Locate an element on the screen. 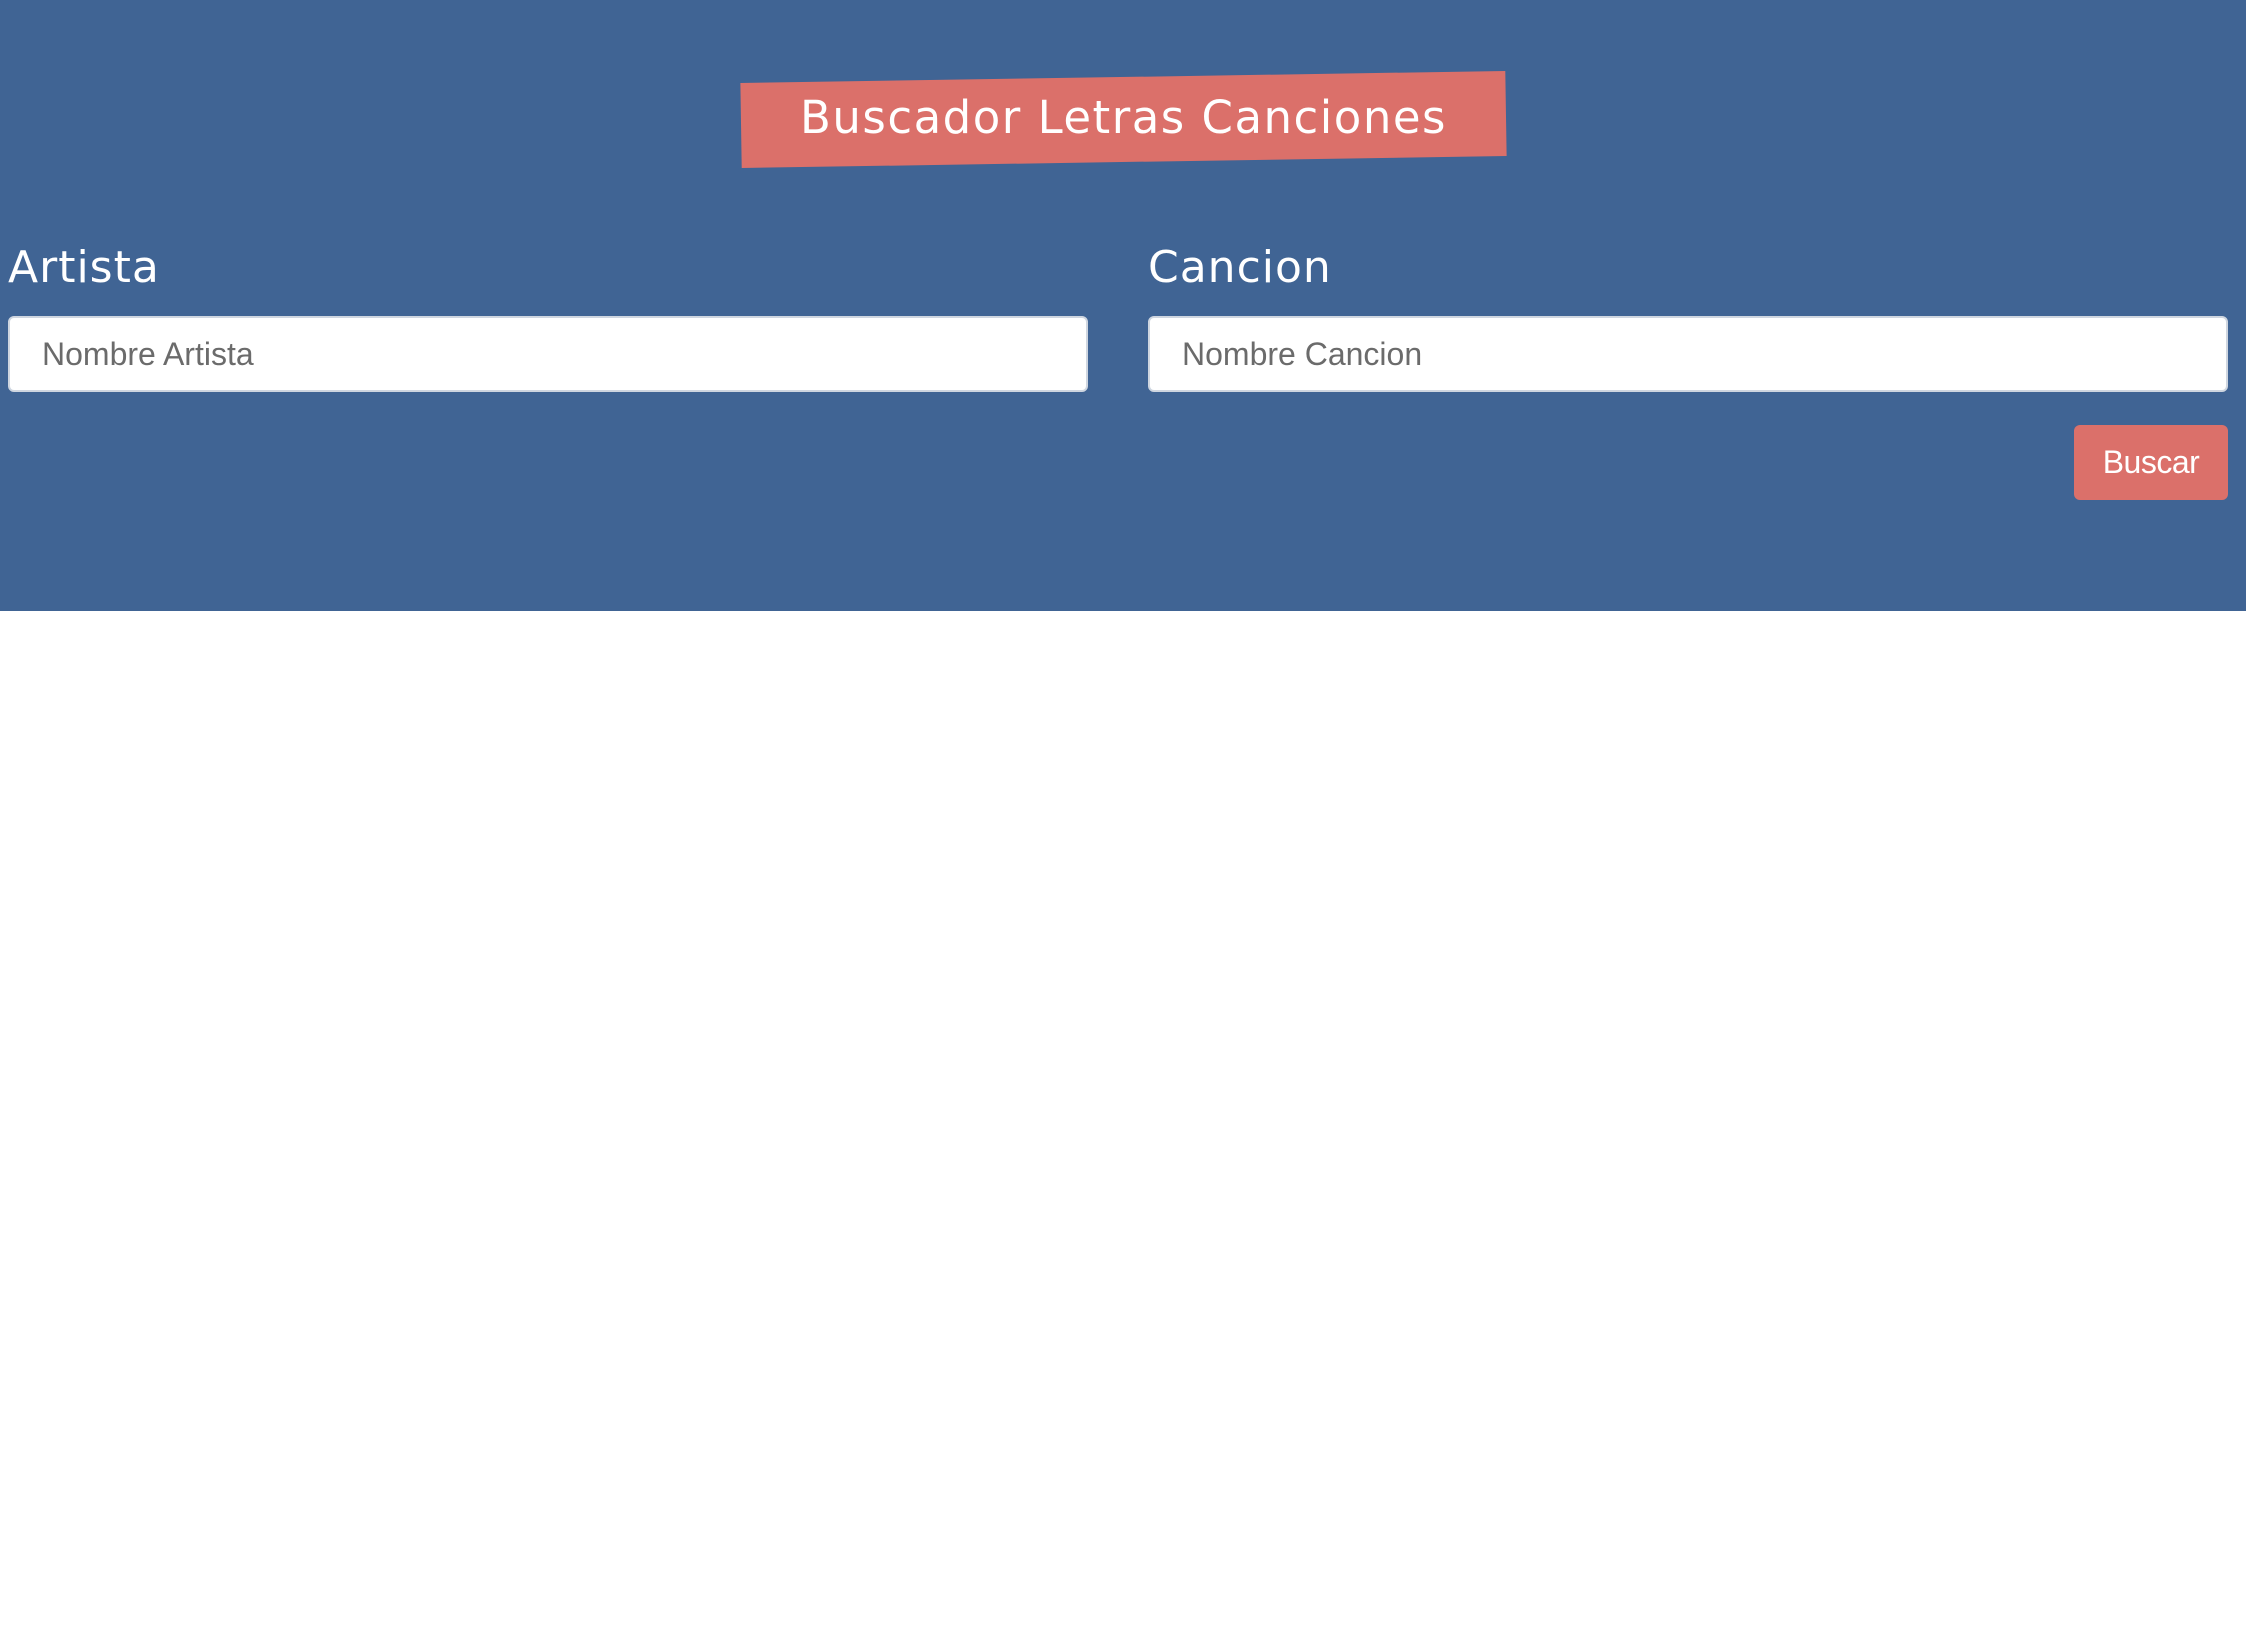 The width and height of the screenshot is (2246, 1628). page-title: Buscador Letras Canciones is located at coordinates (1123, 117).